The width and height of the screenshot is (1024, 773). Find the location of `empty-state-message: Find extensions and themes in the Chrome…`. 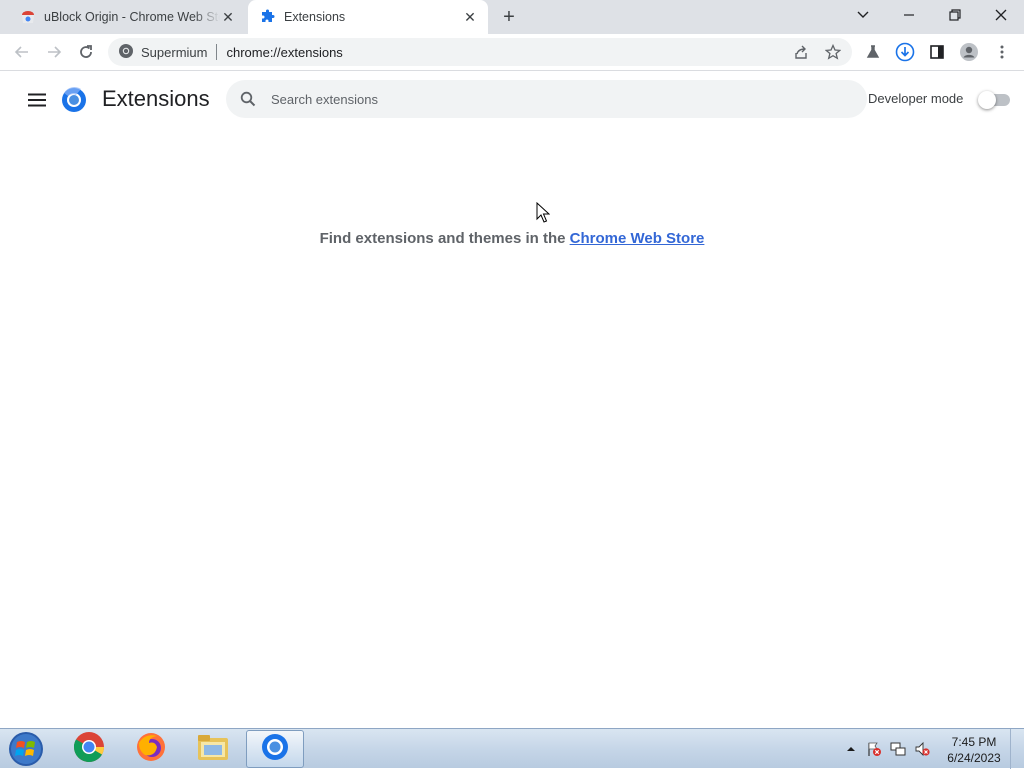

empty-state-message: Find extensions and themes in the Chrome… is located at coordinates (512, 238).